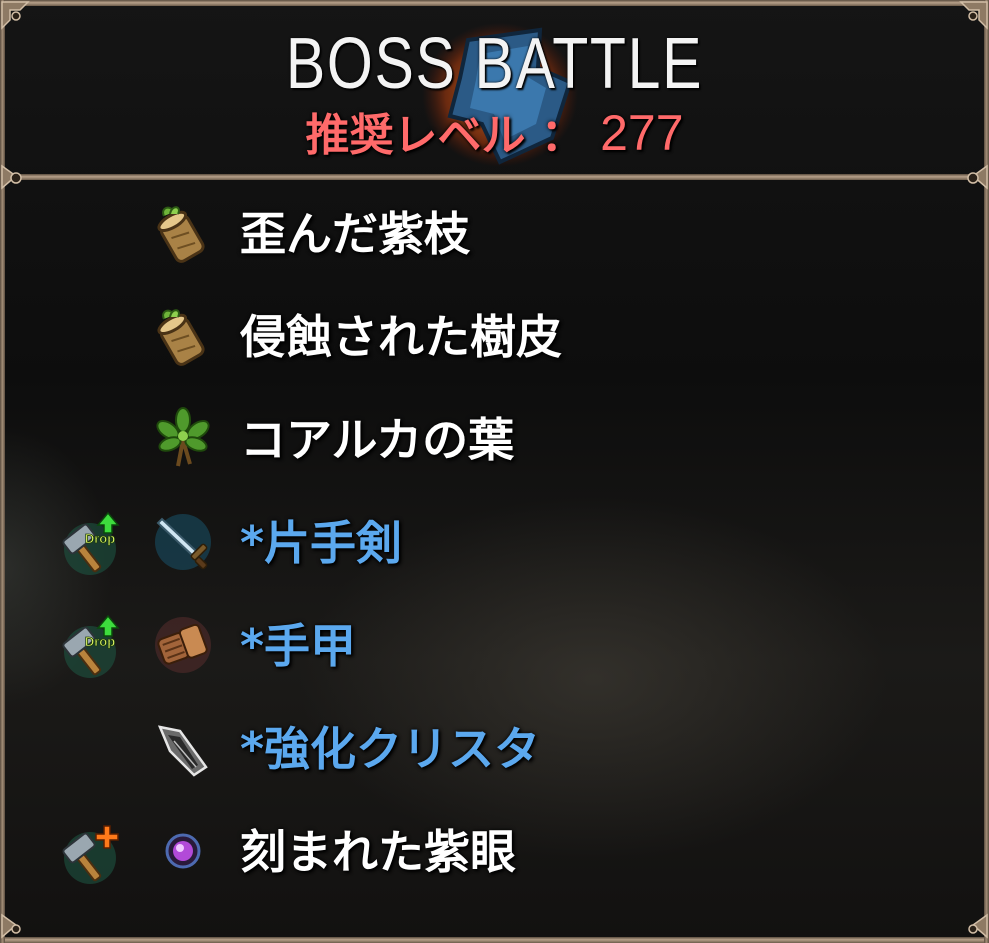 The image size is (989, 943). I want to click on list-item: コアルカの葉, so click(494, 438).